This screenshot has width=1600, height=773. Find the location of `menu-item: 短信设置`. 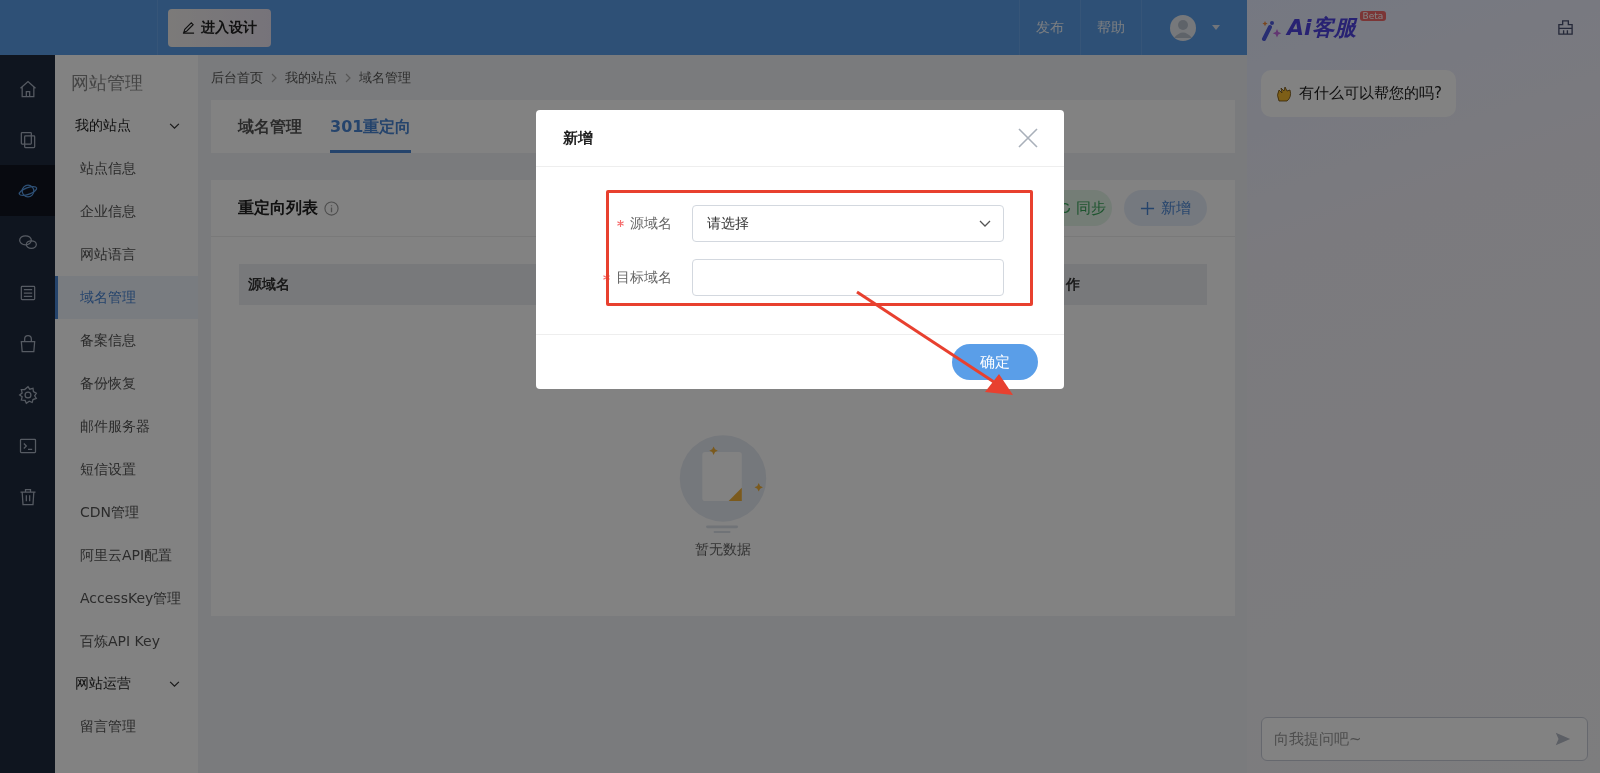

menu-item: 短信设置 is located at coordinates (126, 469).